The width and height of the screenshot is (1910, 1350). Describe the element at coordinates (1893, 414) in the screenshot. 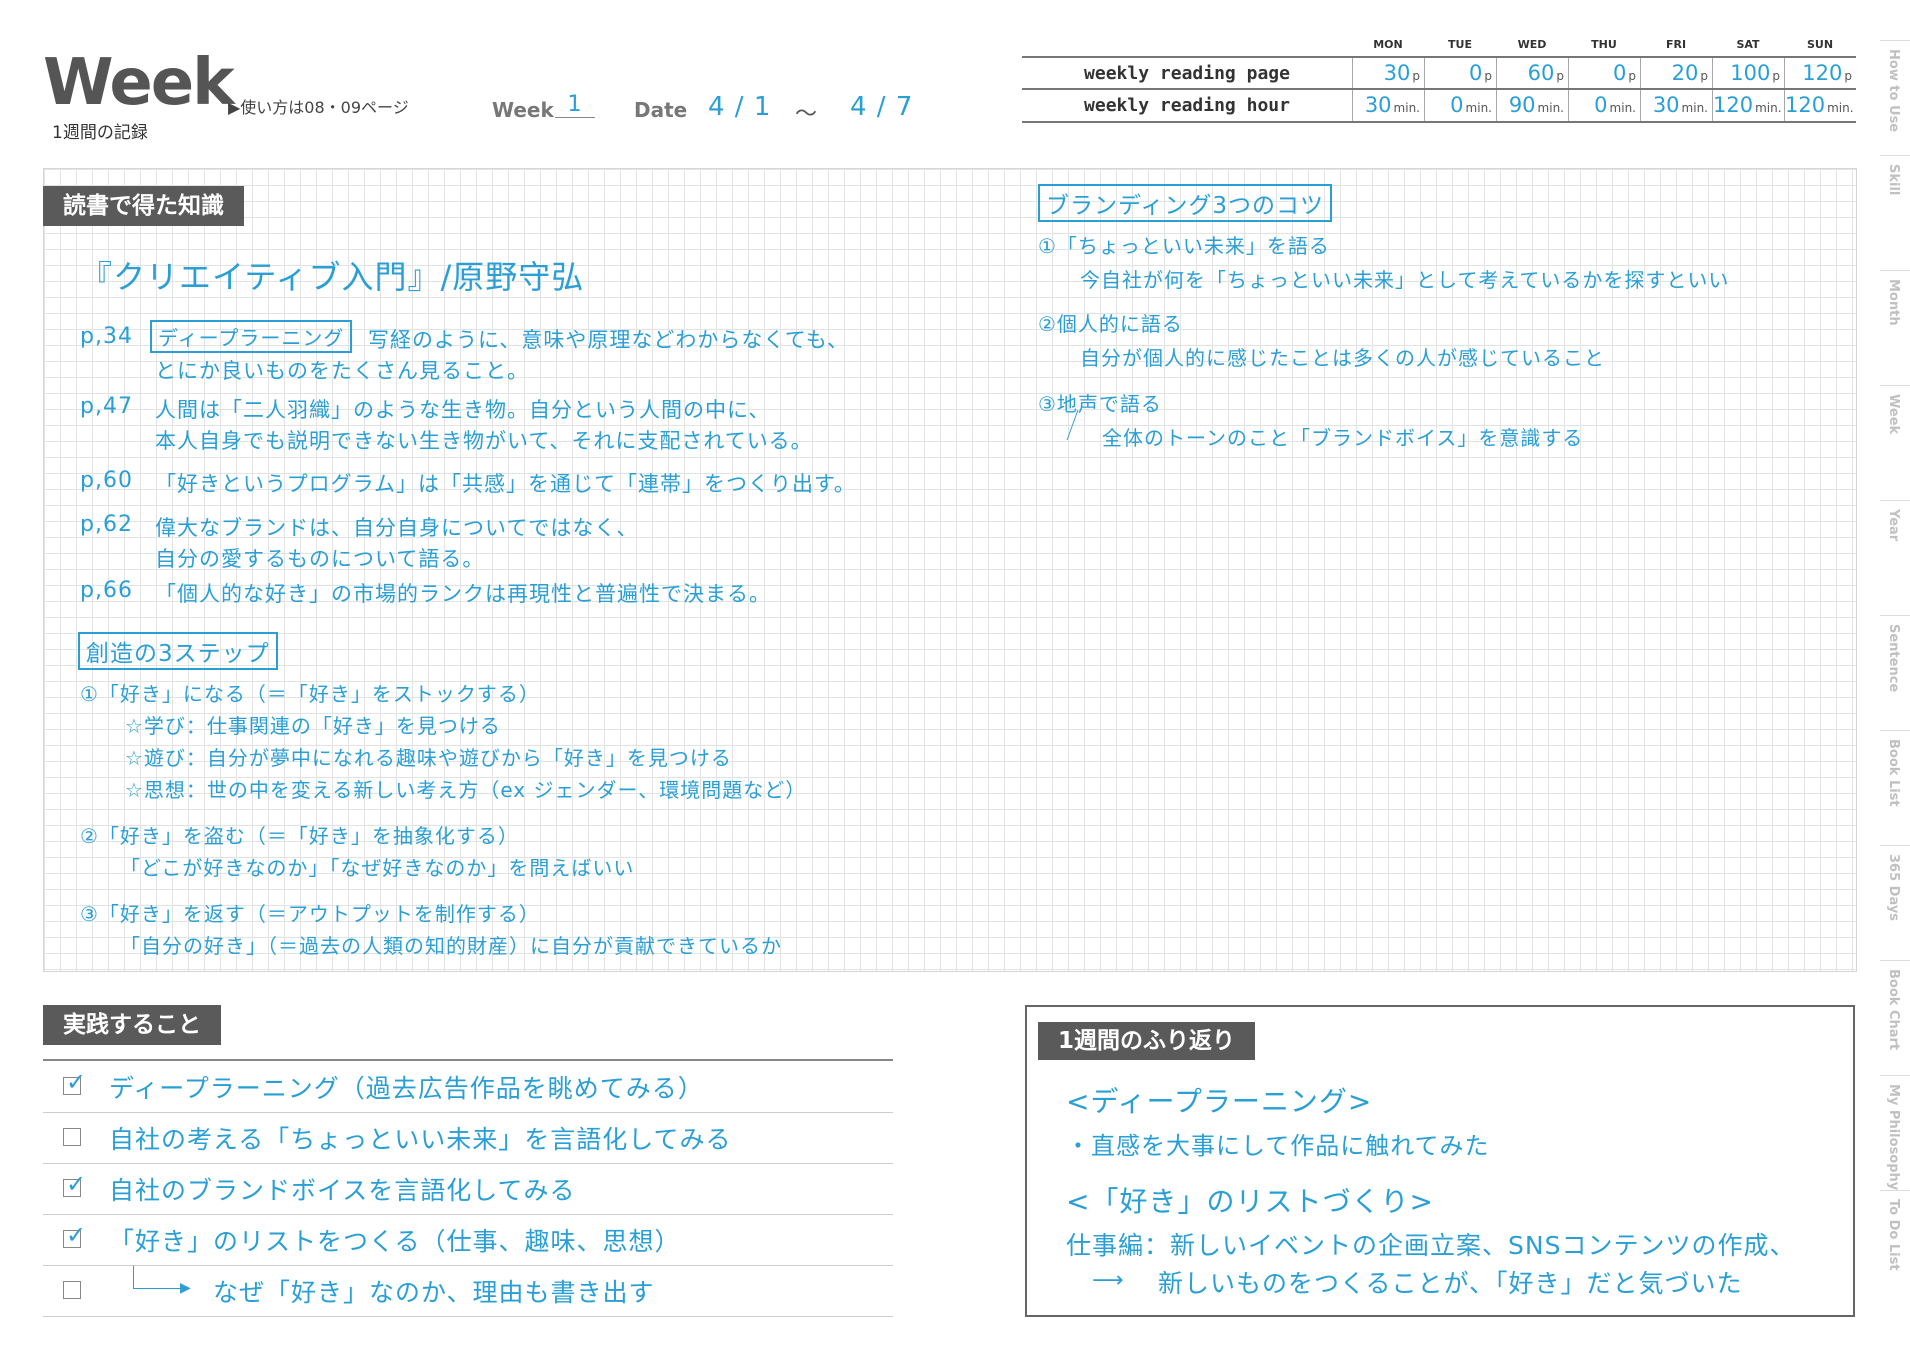

I see `side-tab-label: Week` at that location.